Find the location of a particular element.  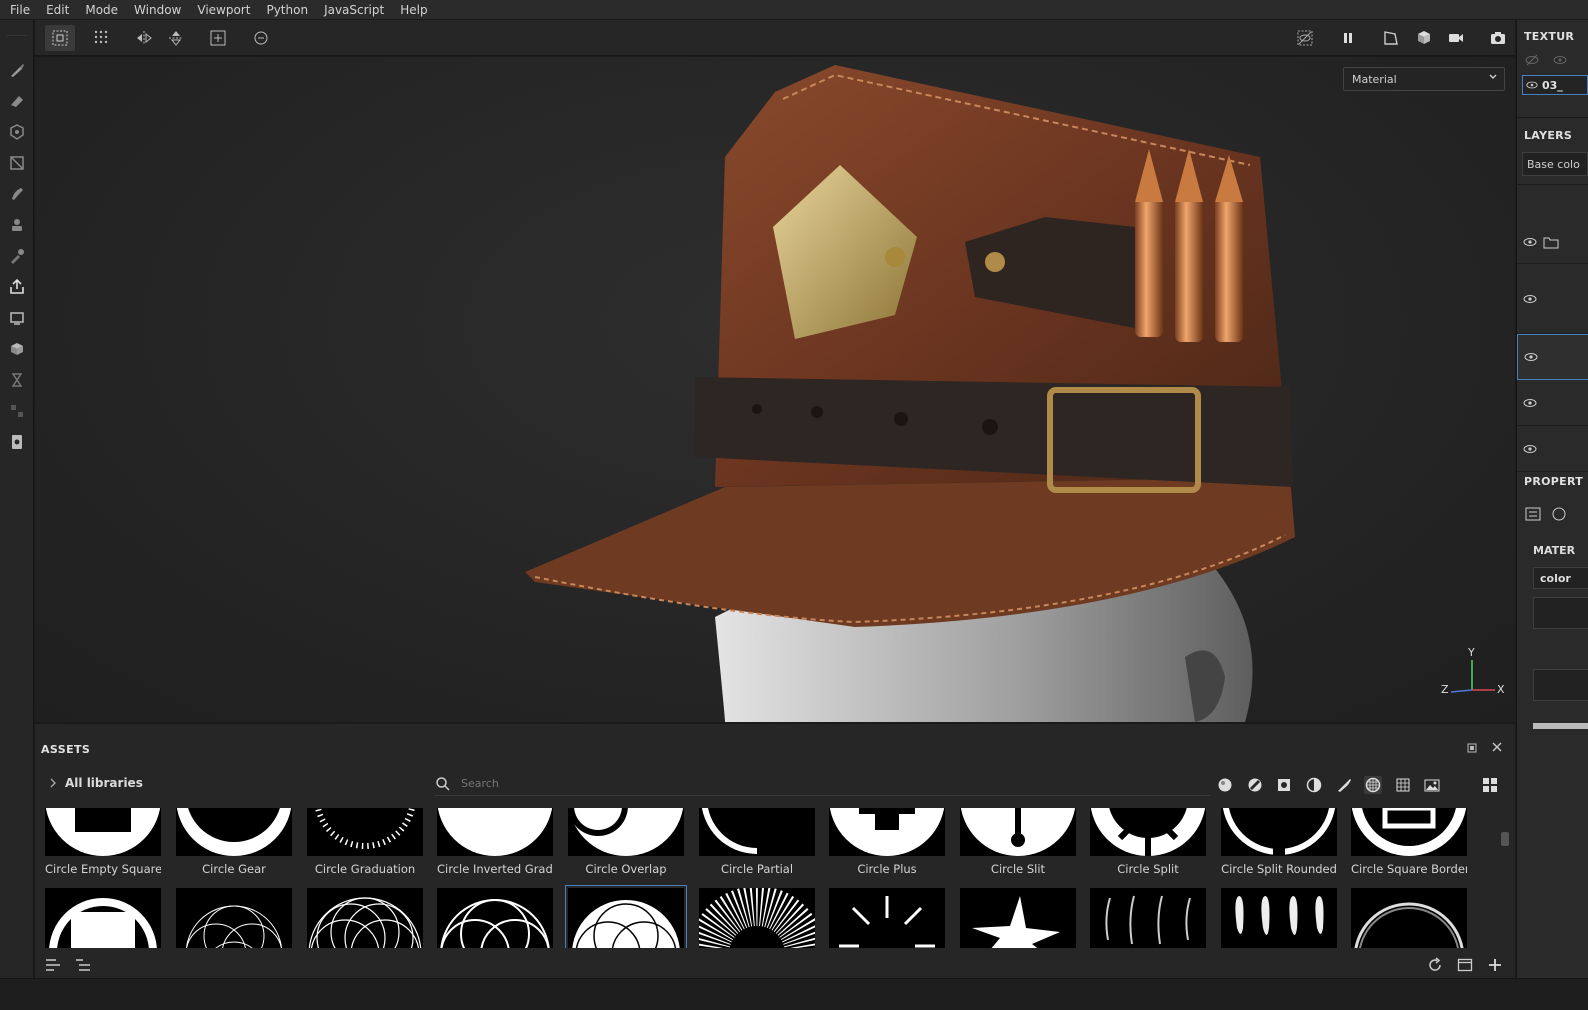

bake-tool is located at coordinates (17, 317).